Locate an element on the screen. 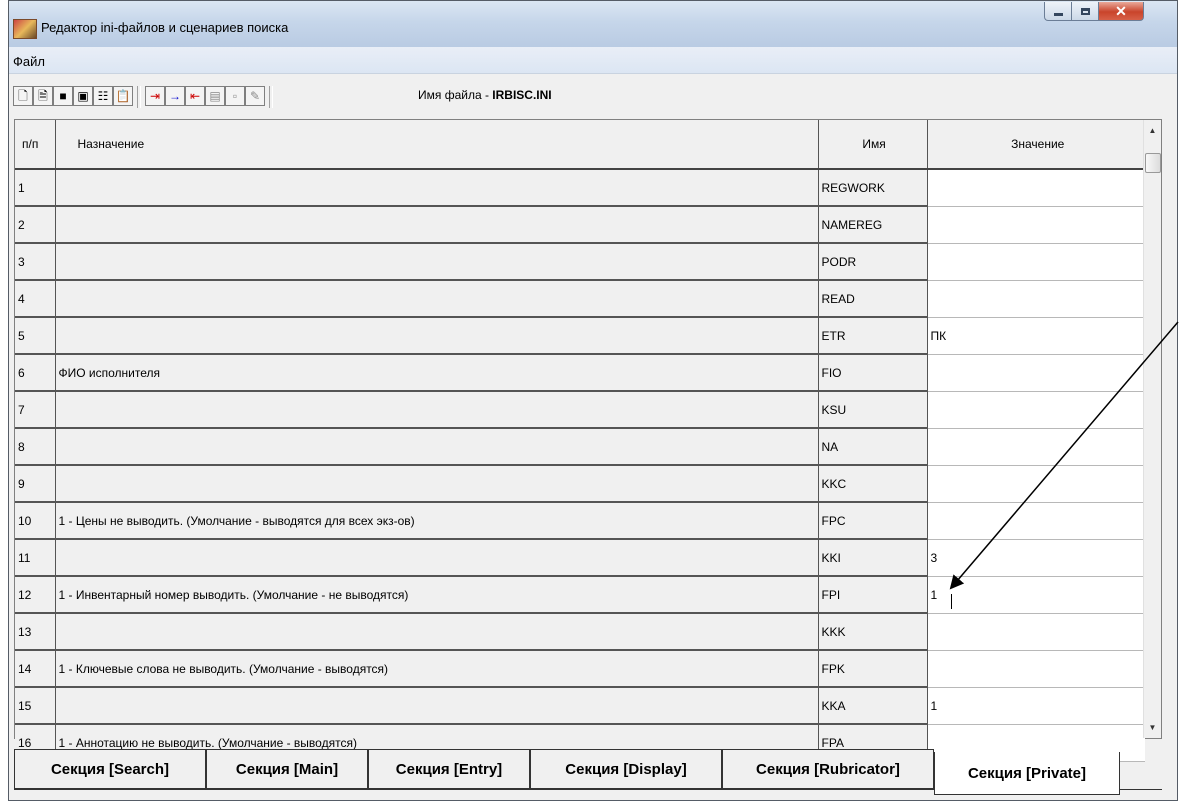 Image resolution: width=1182 pixels, height=805 pixels. annotation-arrow is located at coordinates (1064, 455).